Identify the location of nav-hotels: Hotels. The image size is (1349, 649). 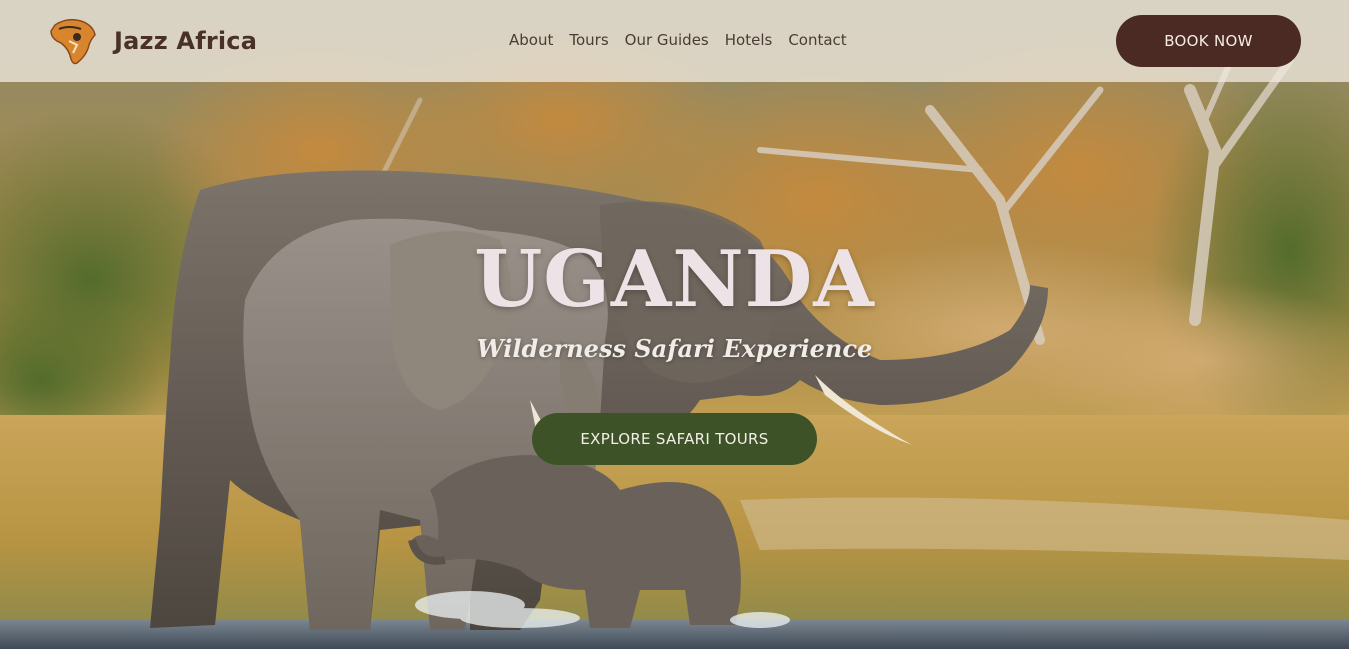
(749, 40).